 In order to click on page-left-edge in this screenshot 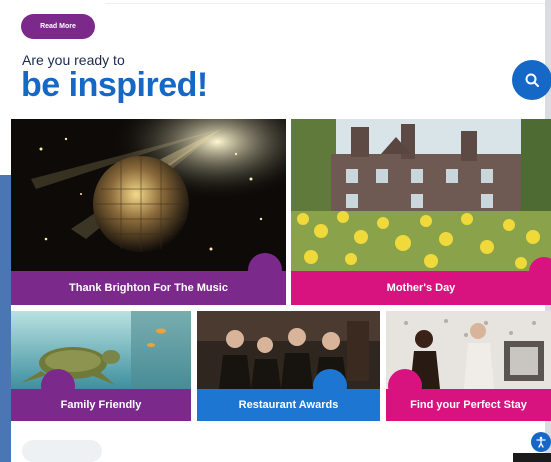, I will do `click(5, 318)`.